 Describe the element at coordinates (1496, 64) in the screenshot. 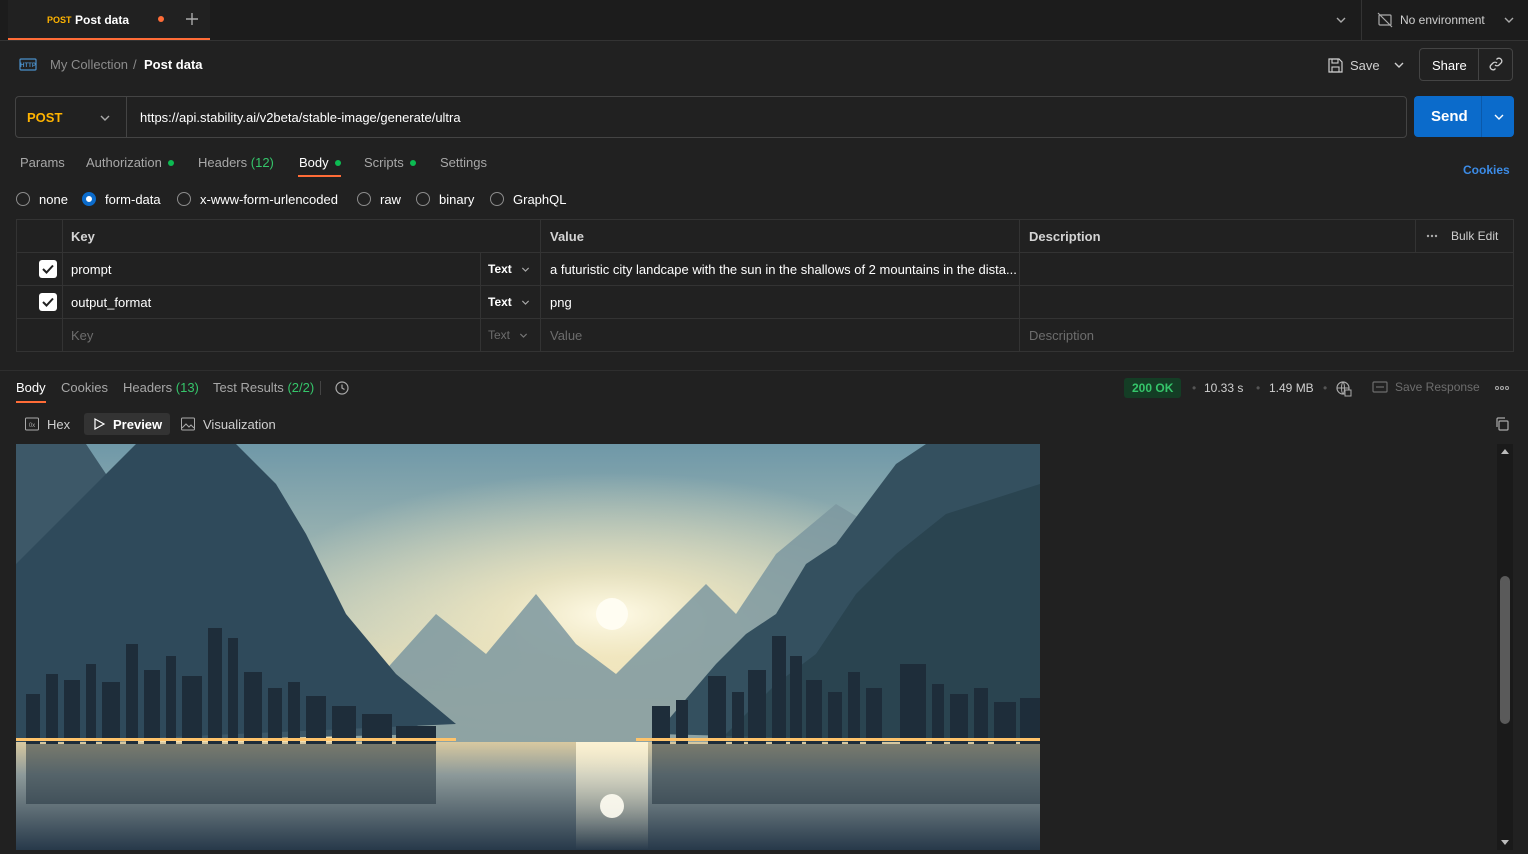

I see `link-icon` at that location.